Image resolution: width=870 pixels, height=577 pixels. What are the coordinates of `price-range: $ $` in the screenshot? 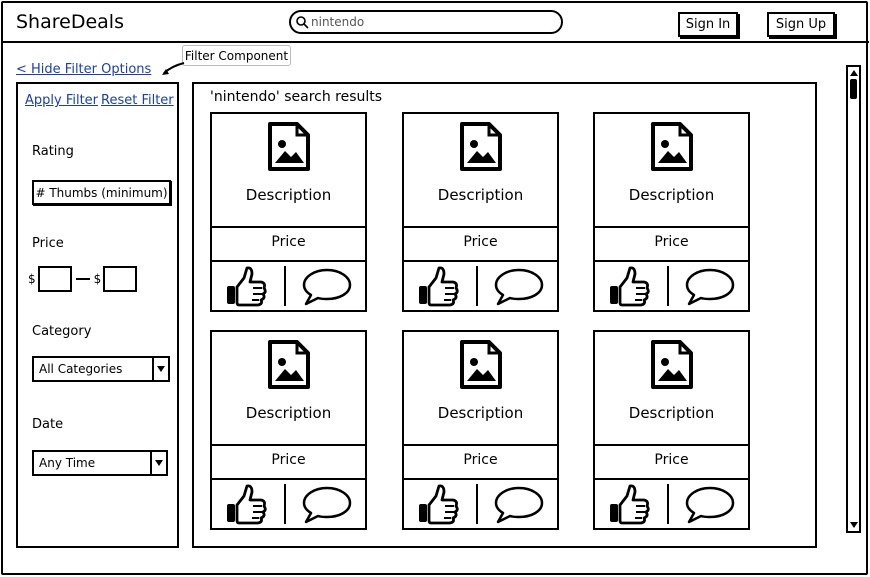 It's located at (83, 279).